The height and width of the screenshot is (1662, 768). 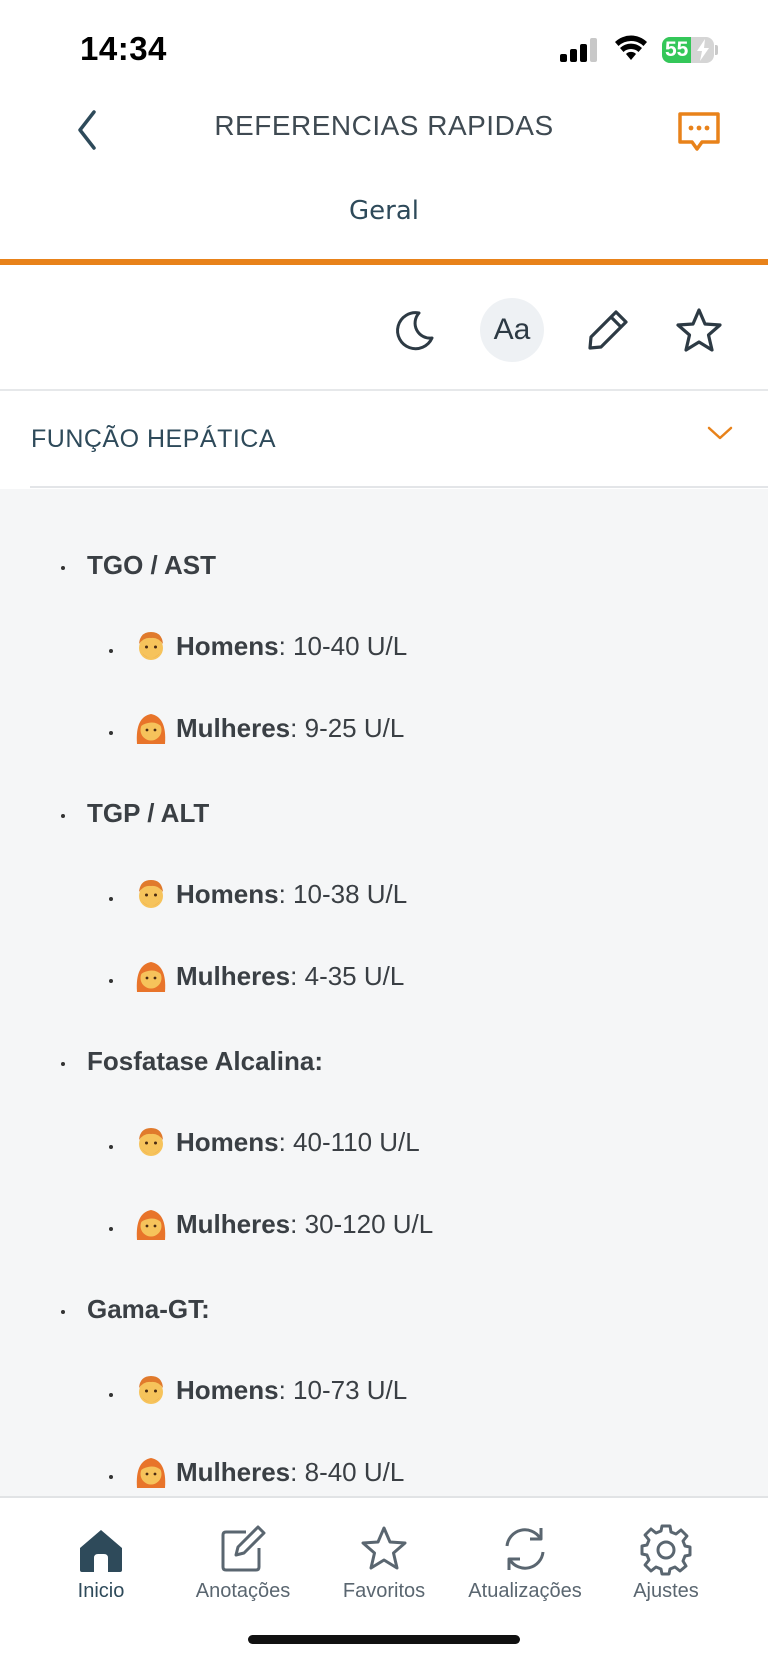 I want to click on wifi-icon, so click(x=631, y=47).